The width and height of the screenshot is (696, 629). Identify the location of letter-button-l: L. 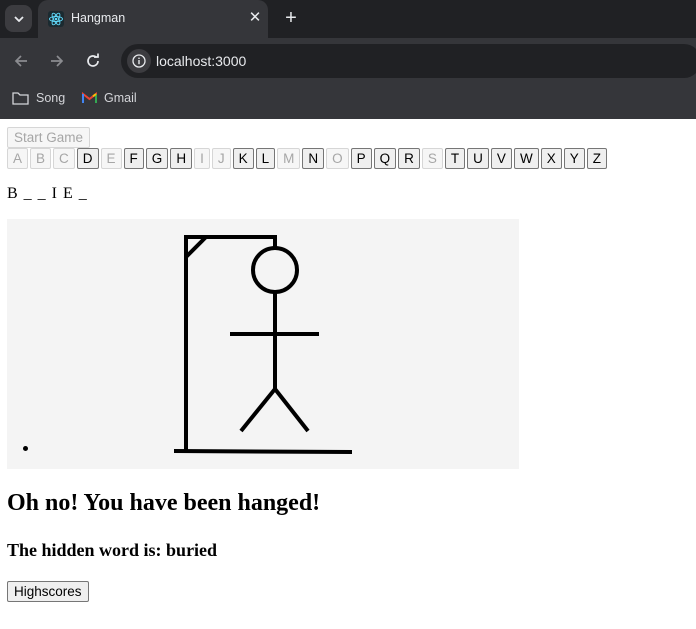
(265, 158).